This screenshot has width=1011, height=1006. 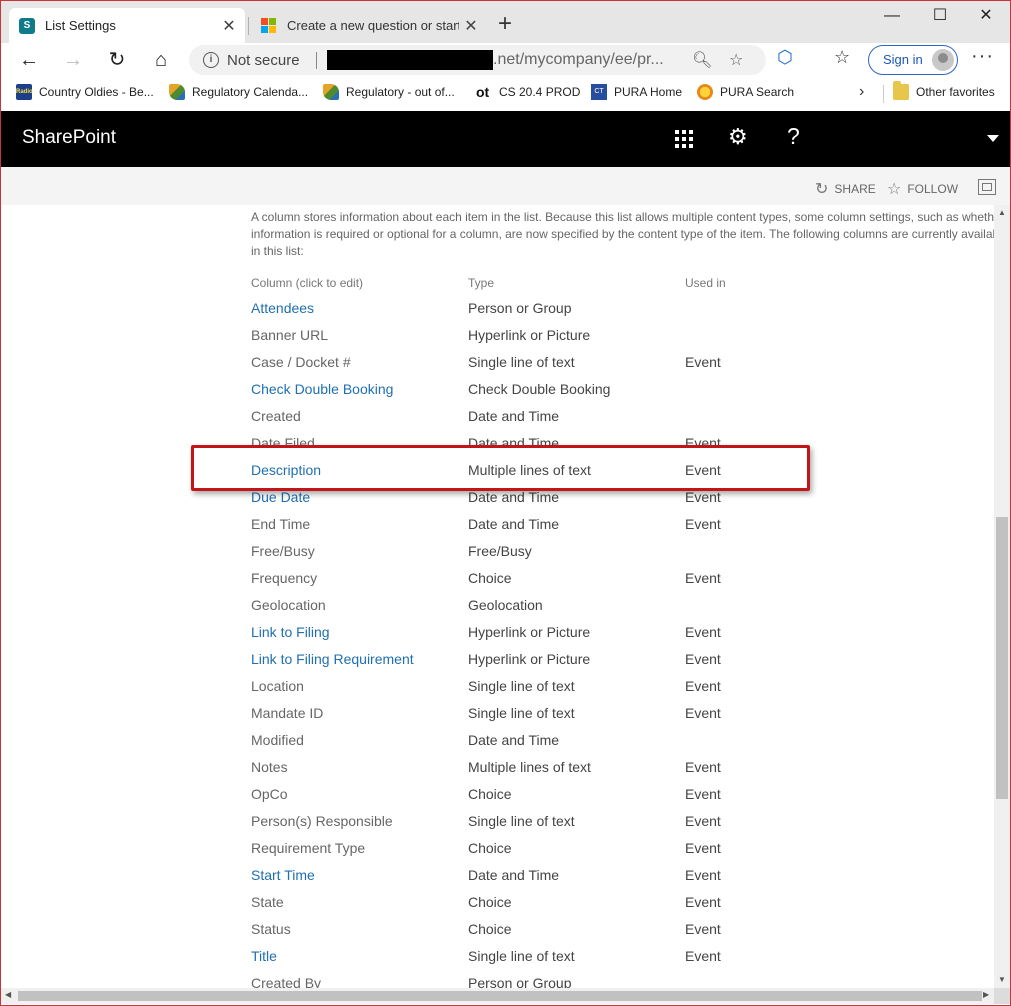 What do you see at coordinates (636, 92) in the screenshot?
I see `favorite-pura-home: CT PURA Home` at bounding box center [636, 92].